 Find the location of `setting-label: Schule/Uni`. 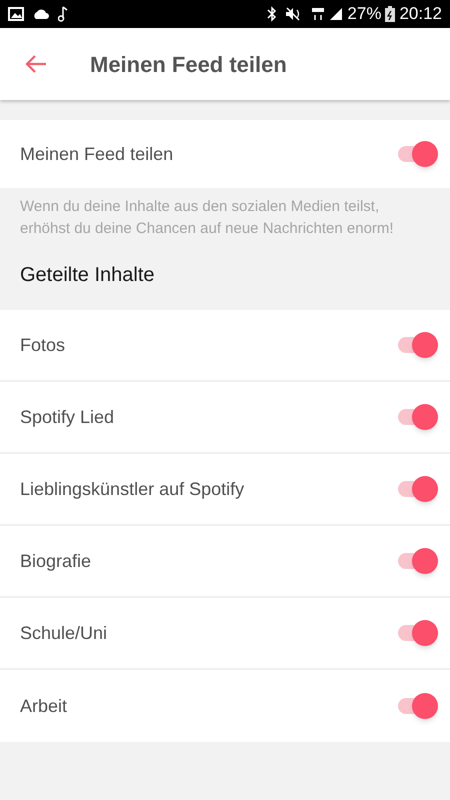

setting-label: Schule/Uni is located at coordinates (64, 633).